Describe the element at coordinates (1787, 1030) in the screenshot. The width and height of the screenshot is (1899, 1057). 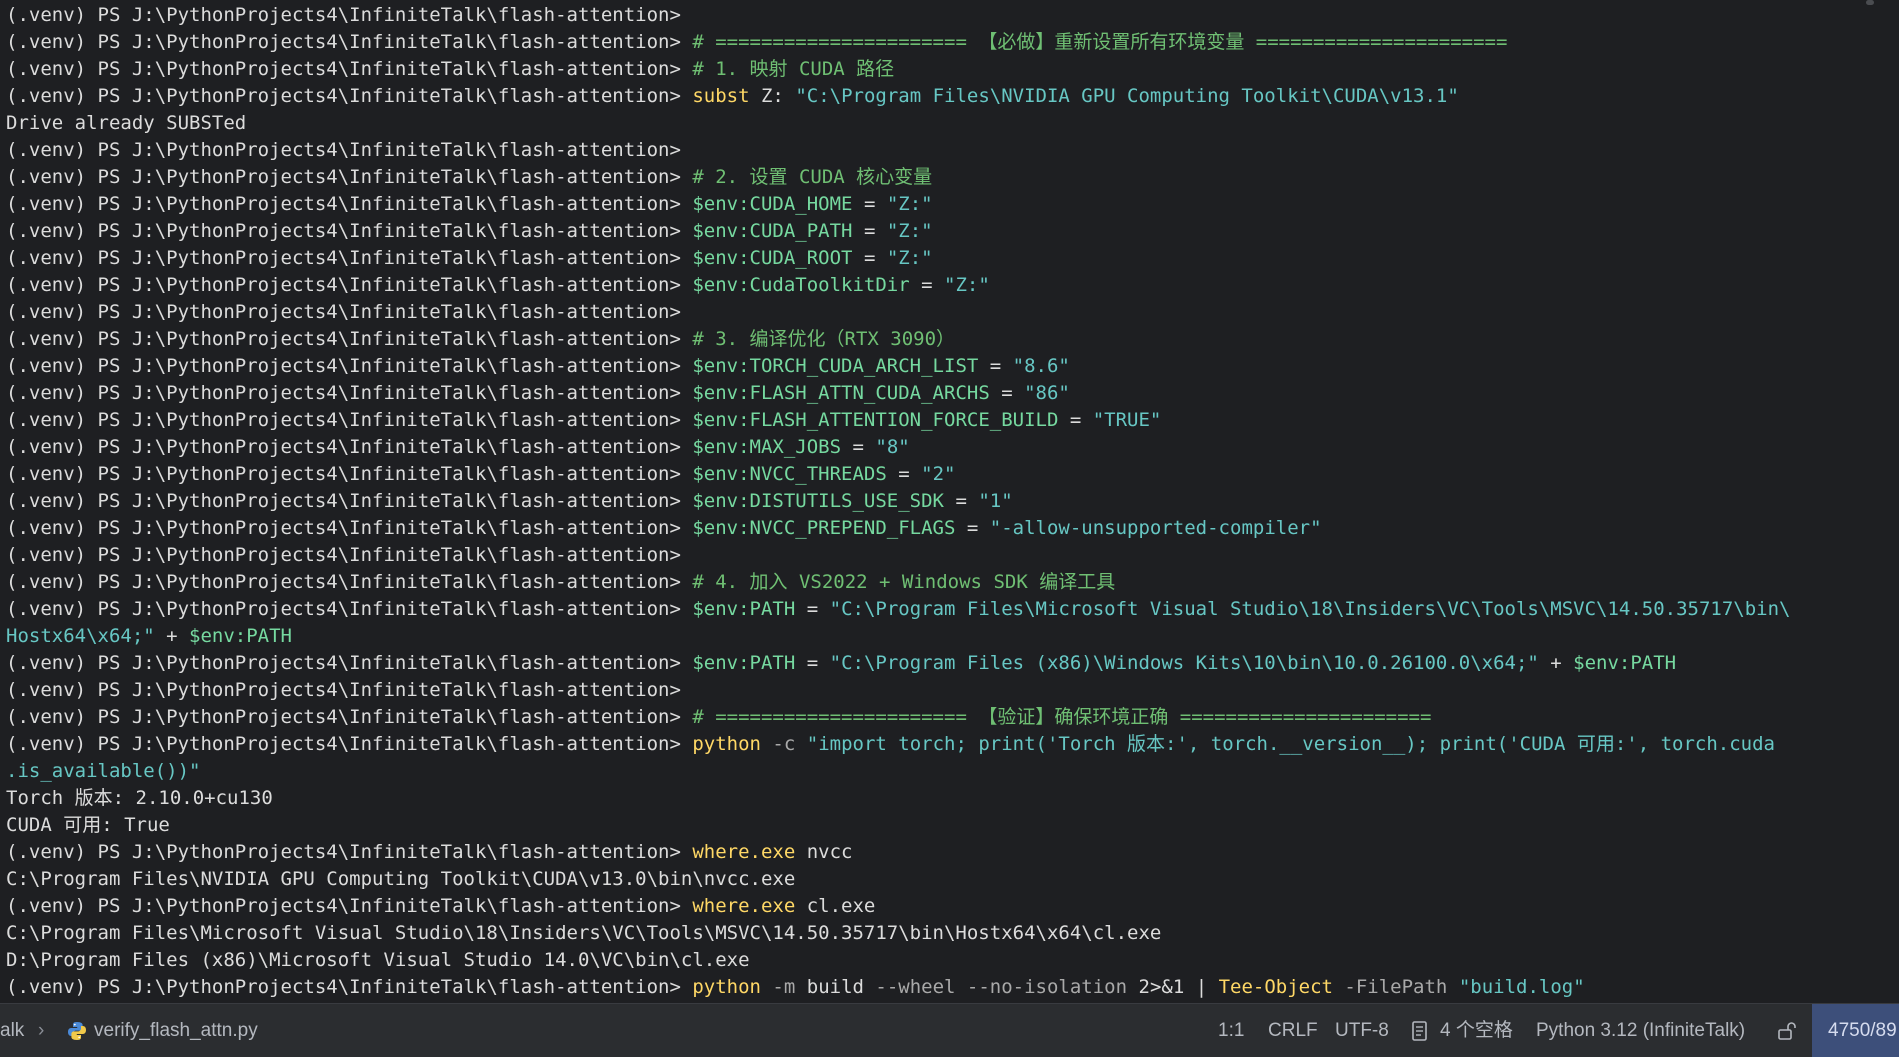
I see `unlock-icon` at that location.